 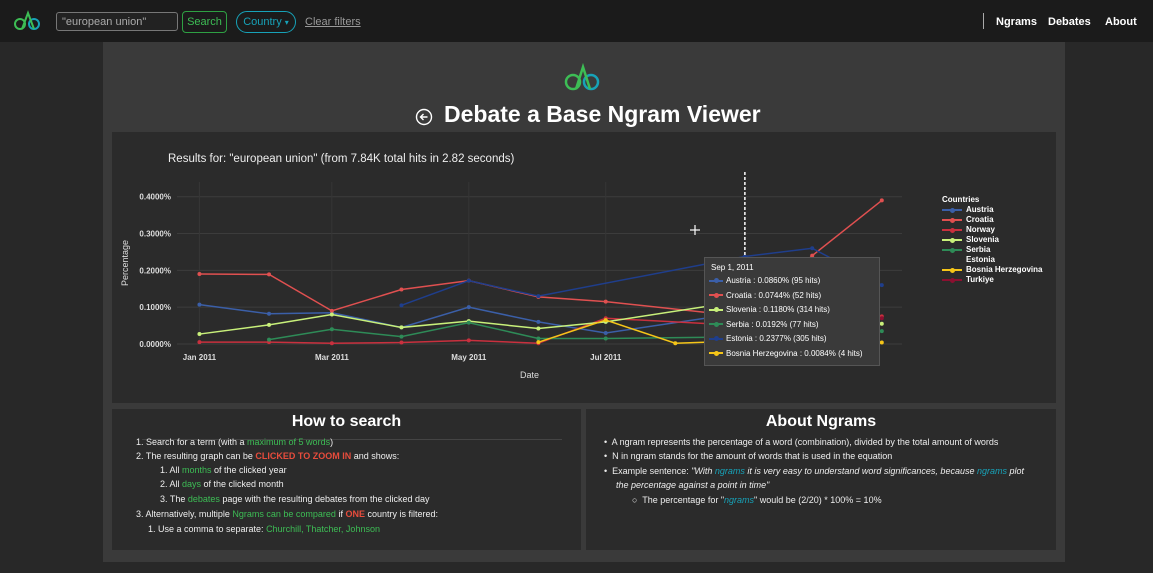 What do you see at coordinates (606, 357) in the screenshot?
I see `x-tick-label: Jul 2011` at bounding box center [606, 357].